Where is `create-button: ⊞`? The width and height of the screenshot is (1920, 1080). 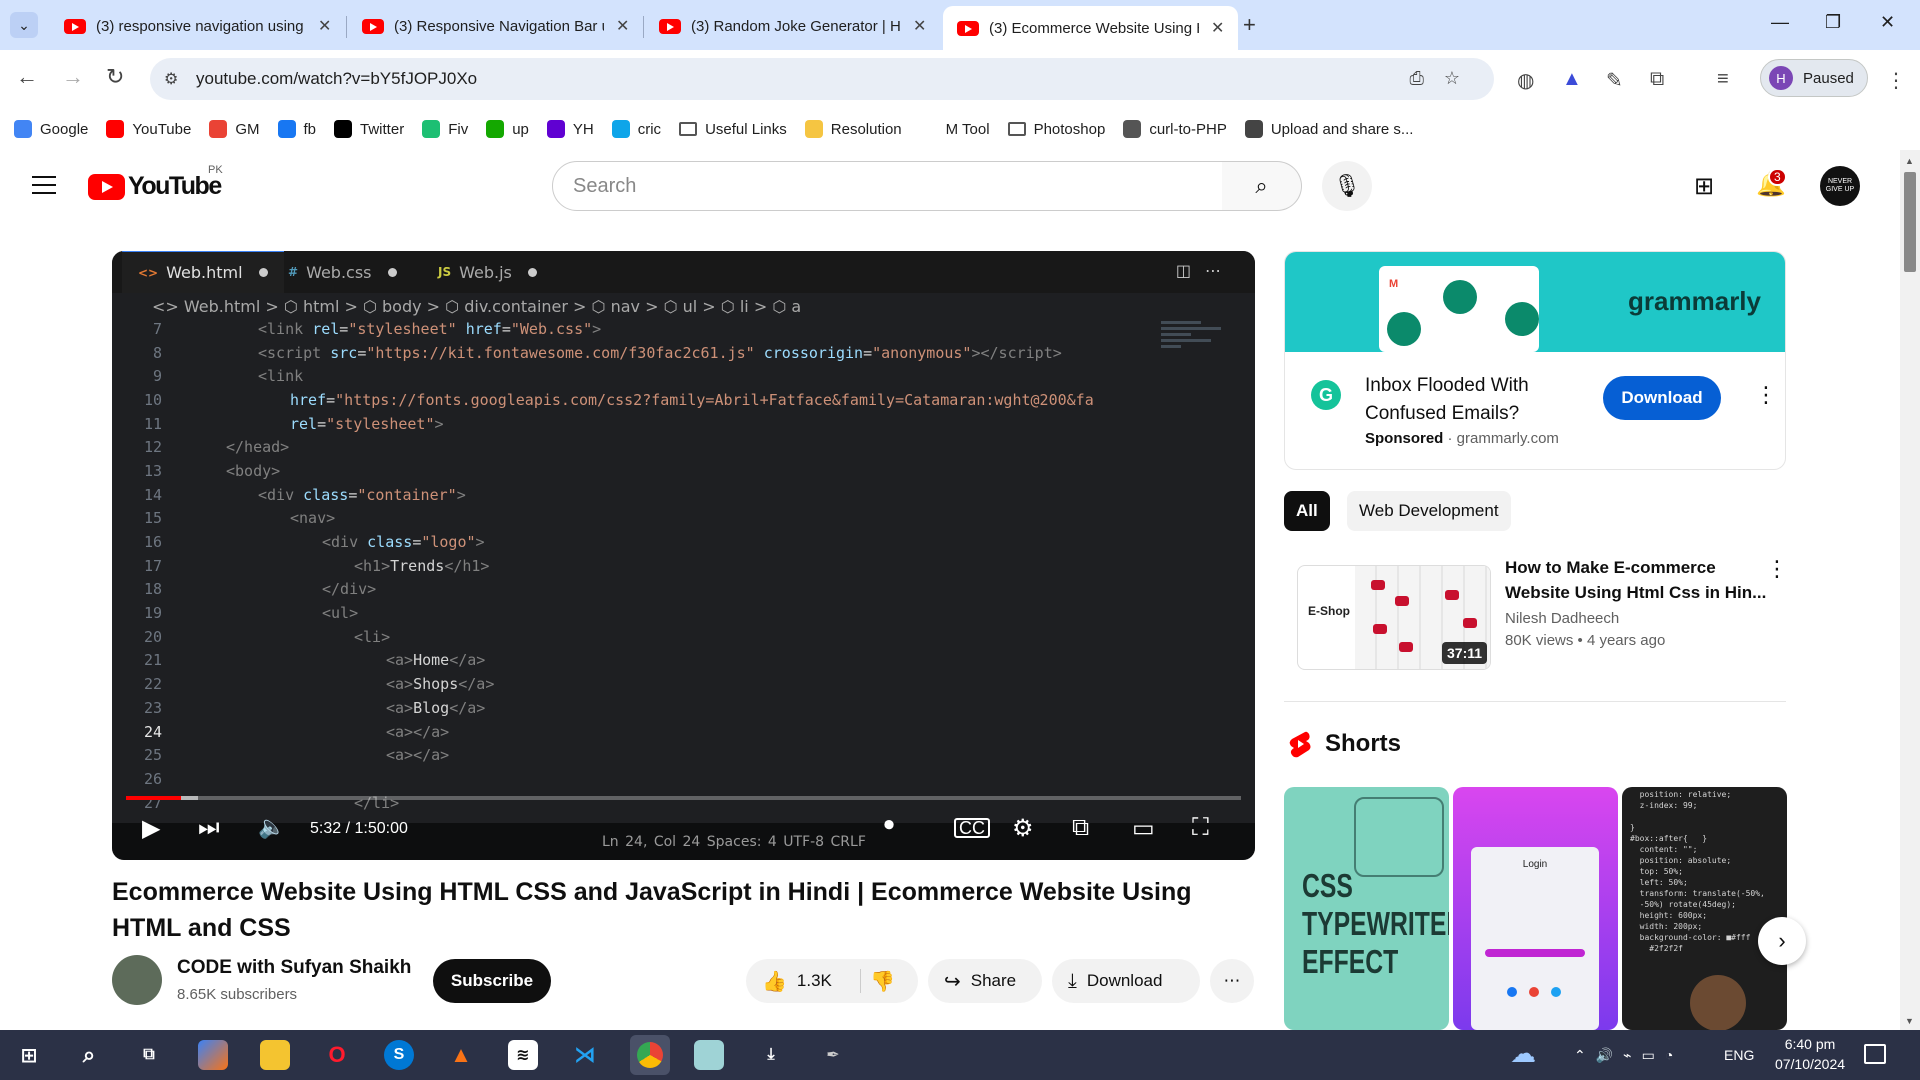 create-button: ⊞ is located at coordinates (1704, 186).